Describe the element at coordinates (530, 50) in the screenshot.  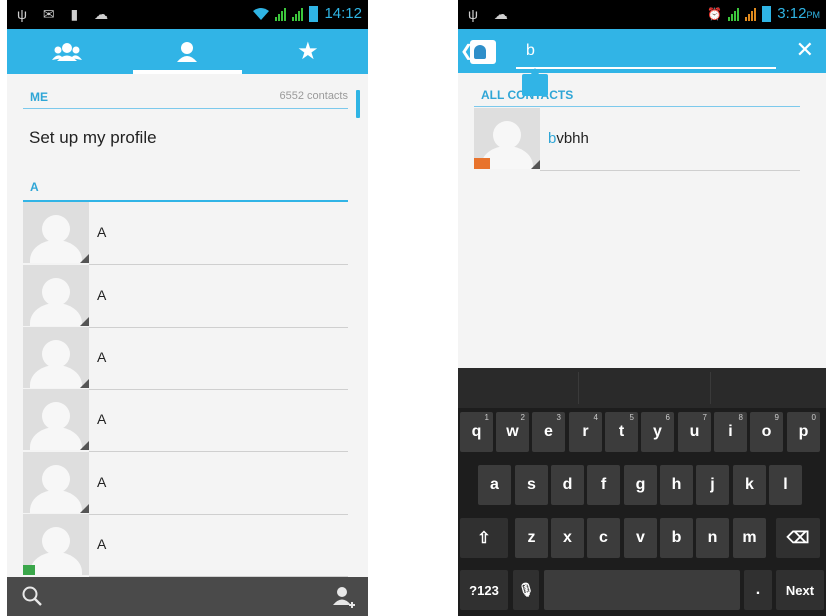
I see `search-query: b` at that location.